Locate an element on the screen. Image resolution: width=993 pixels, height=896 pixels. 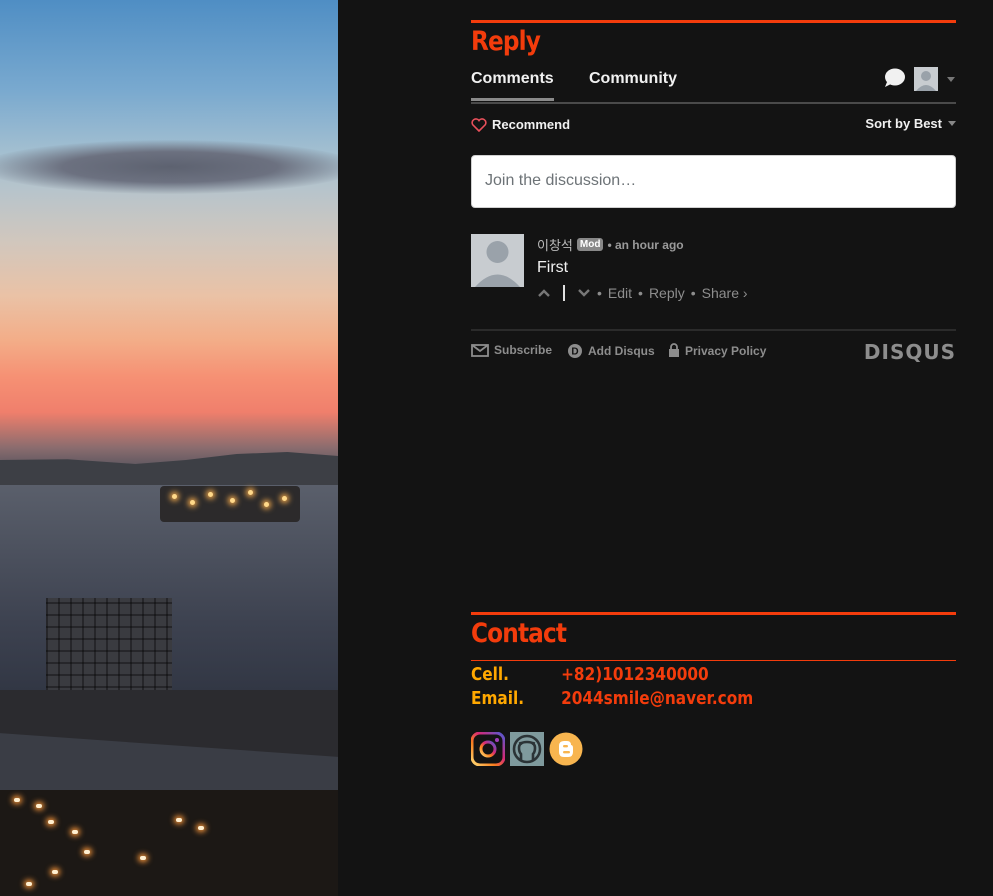
subscribe-label: Subscribe is located at coordinates (523, 350).